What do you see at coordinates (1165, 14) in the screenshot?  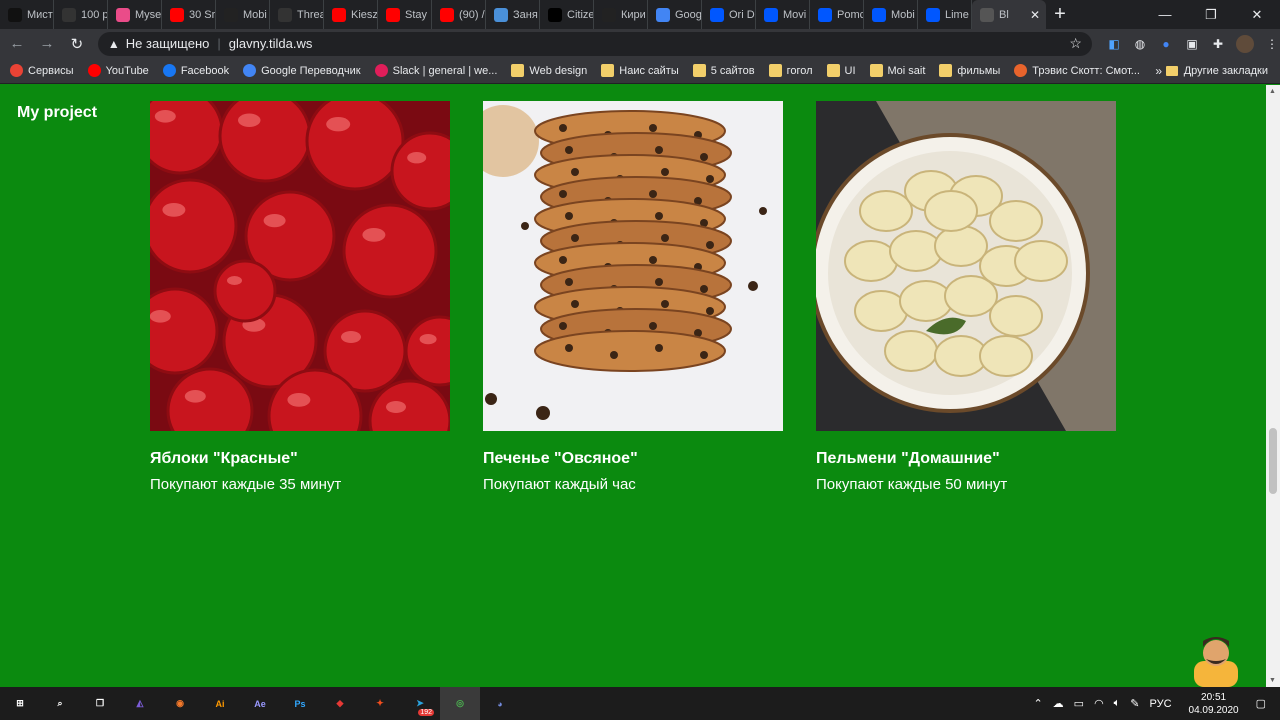 I see `minimize-icon: —` at bounding box center [1165, 14].